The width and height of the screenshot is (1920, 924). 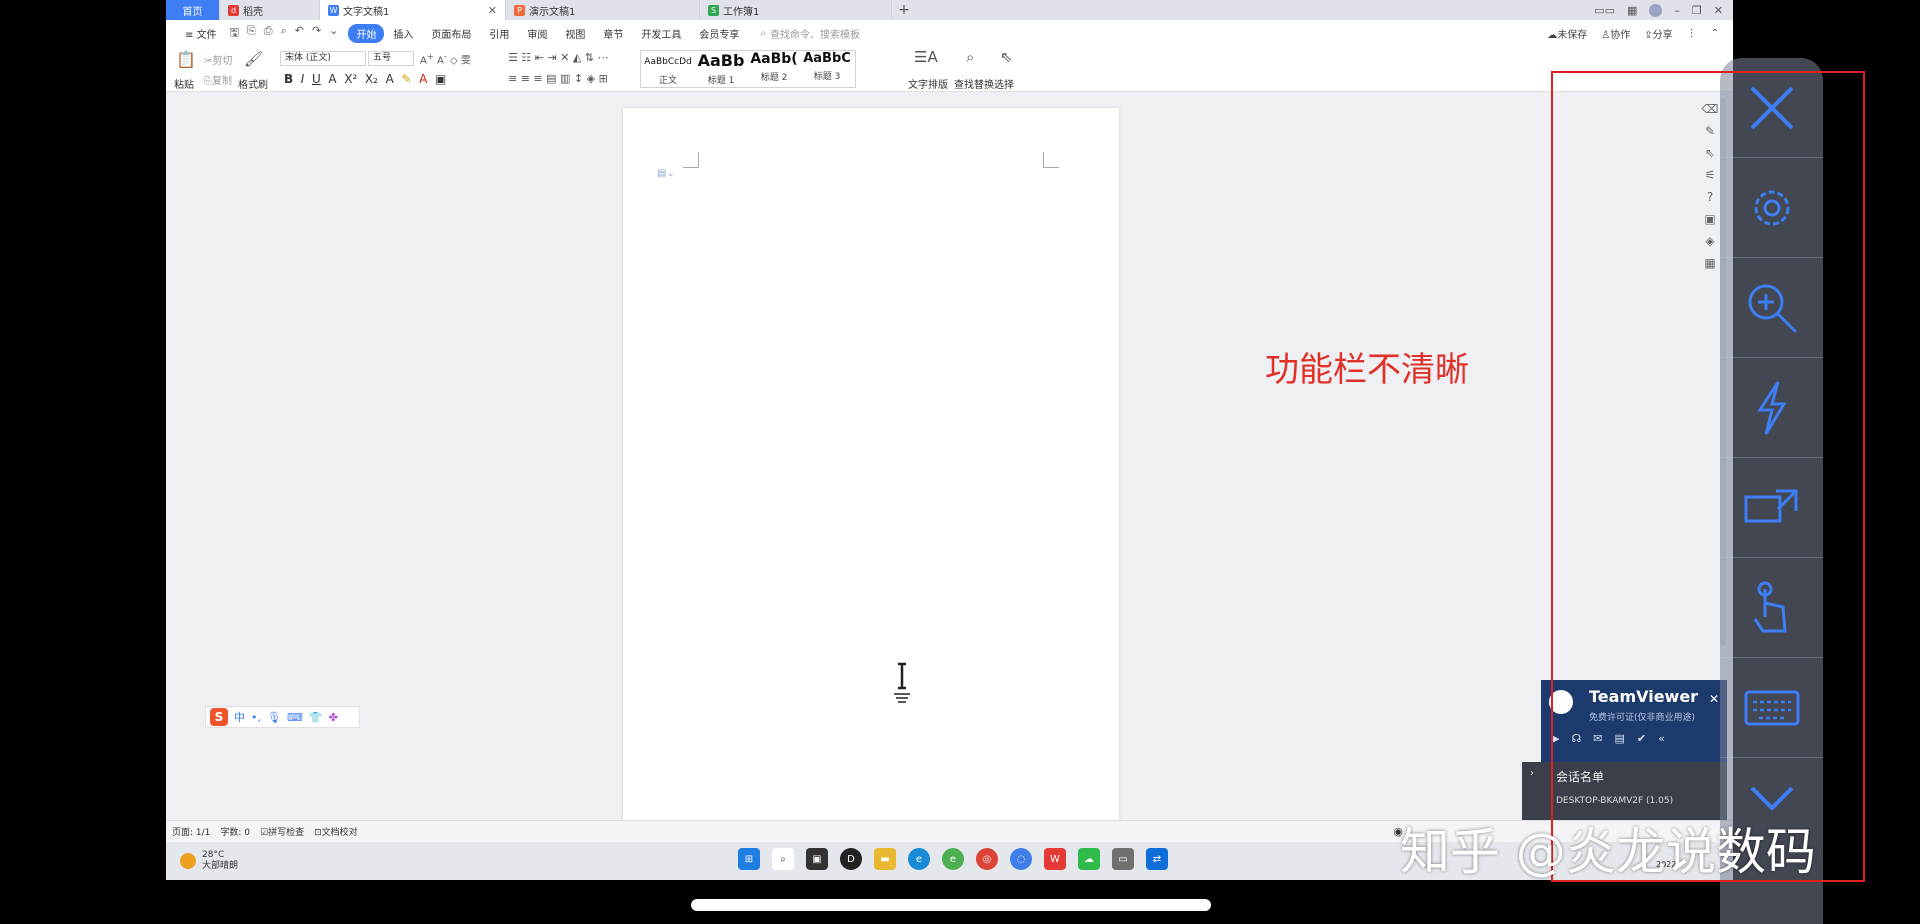 What do you see at coordinates (186, 59) in the screenshot?
I see `paste-icon: 📋` at bounding box center [186, 59].